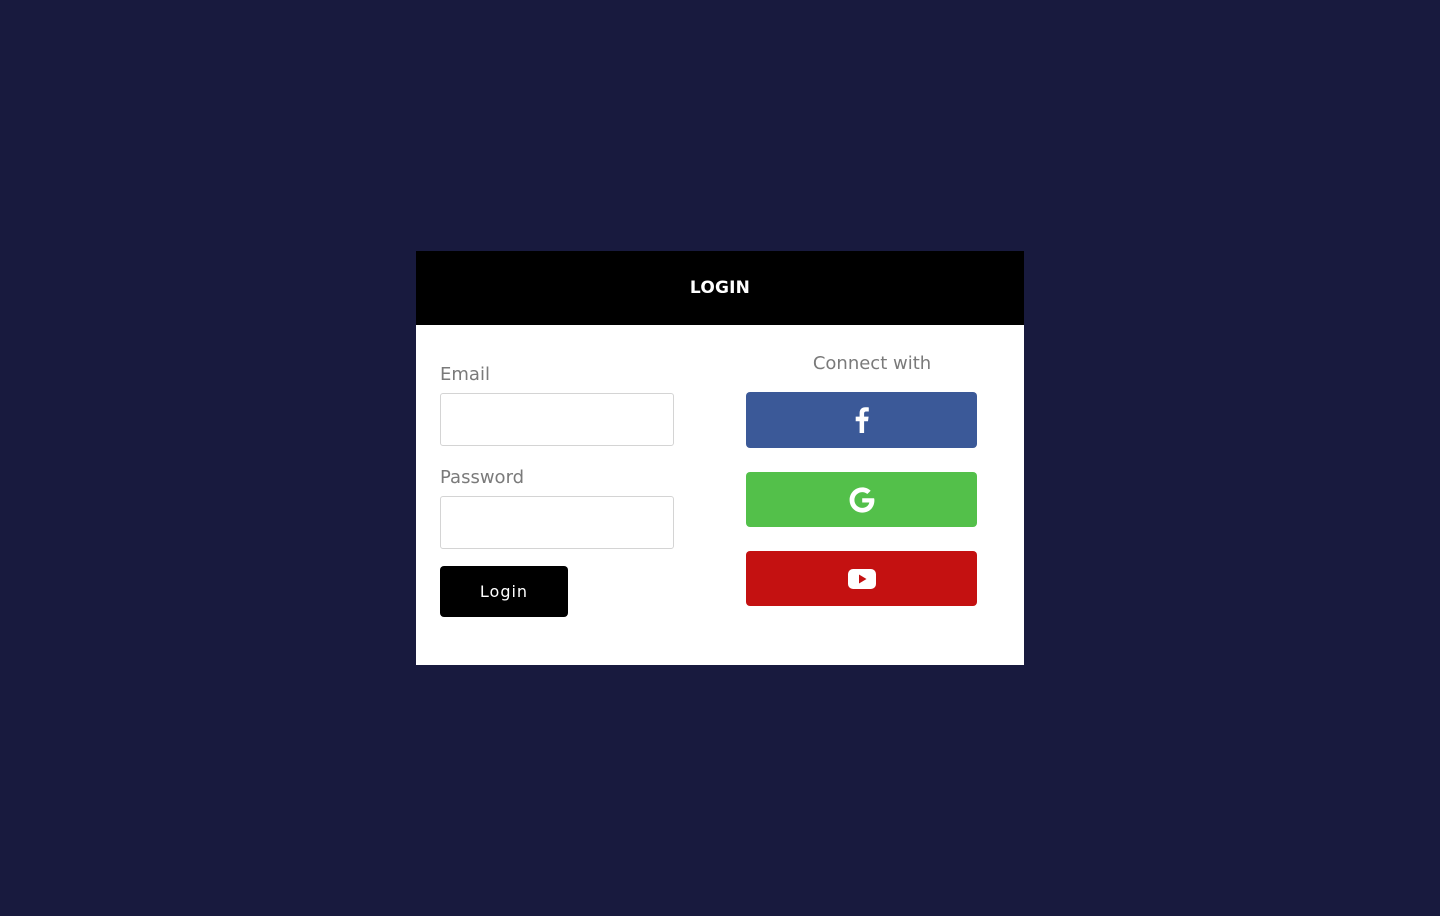  What do you see at coordinates (872, 363) in the screenshot?
I see `connect-with-heading: Connect with` at bounding box center [872, 363].